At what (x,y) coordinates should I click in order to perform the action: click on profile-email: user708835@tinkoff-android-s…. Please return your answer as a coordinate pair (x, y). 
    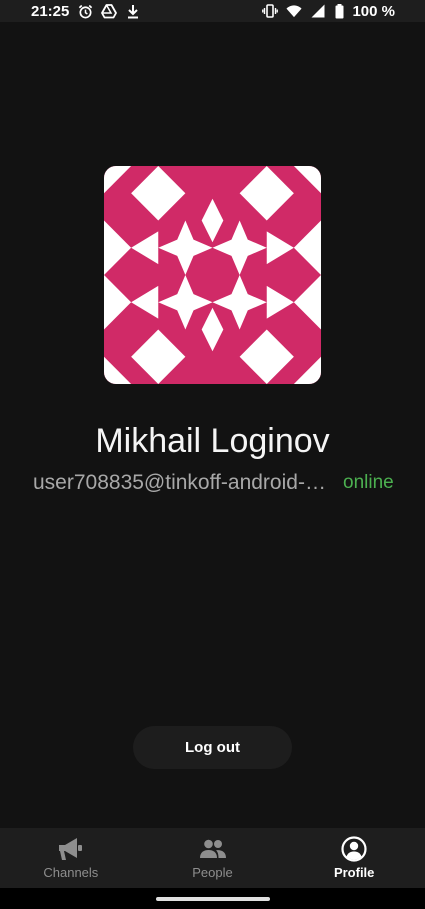
    Looking at the image, I should click on (184, 482).